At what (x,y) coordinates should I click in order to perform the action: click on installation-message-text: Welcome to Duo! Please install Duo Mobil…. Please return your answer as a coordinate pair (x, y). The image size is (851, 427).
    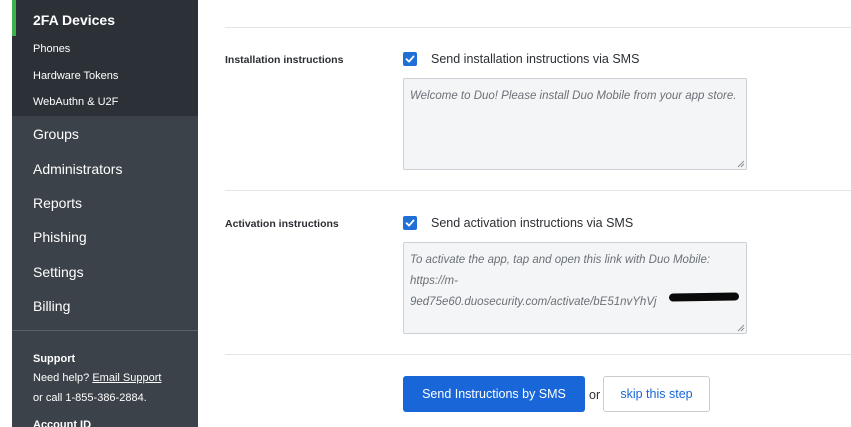
    Looking at the image, I should click on (573, 96).